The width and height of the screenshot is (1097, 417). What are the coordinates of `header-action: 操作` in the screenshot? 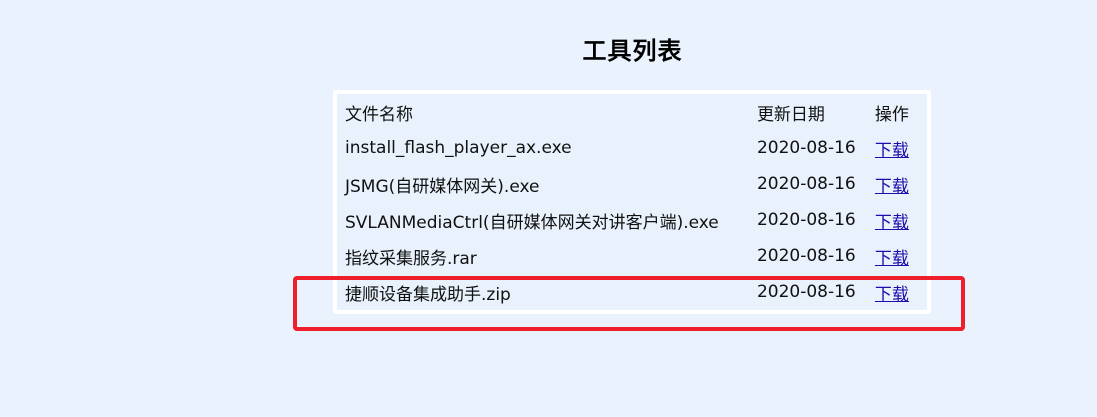 It's located at (891, 114).